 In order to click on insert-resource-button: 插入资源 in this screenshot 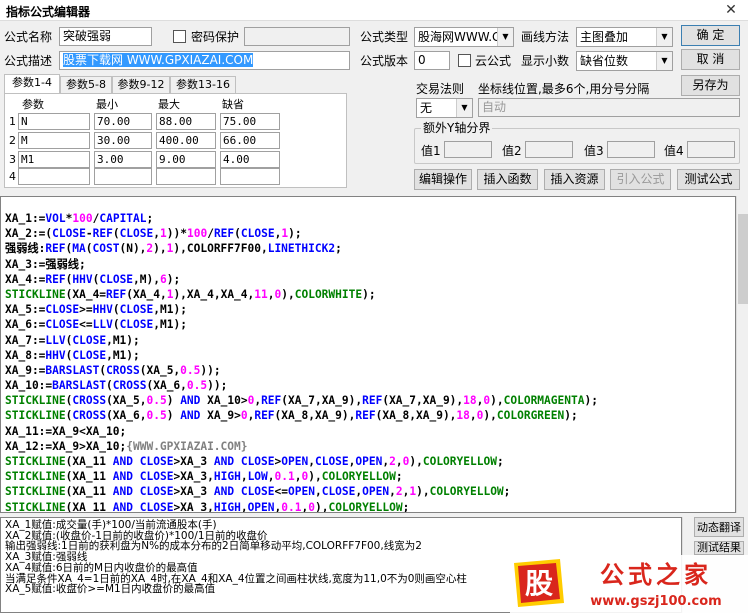, I will do `click(574, 179)`.